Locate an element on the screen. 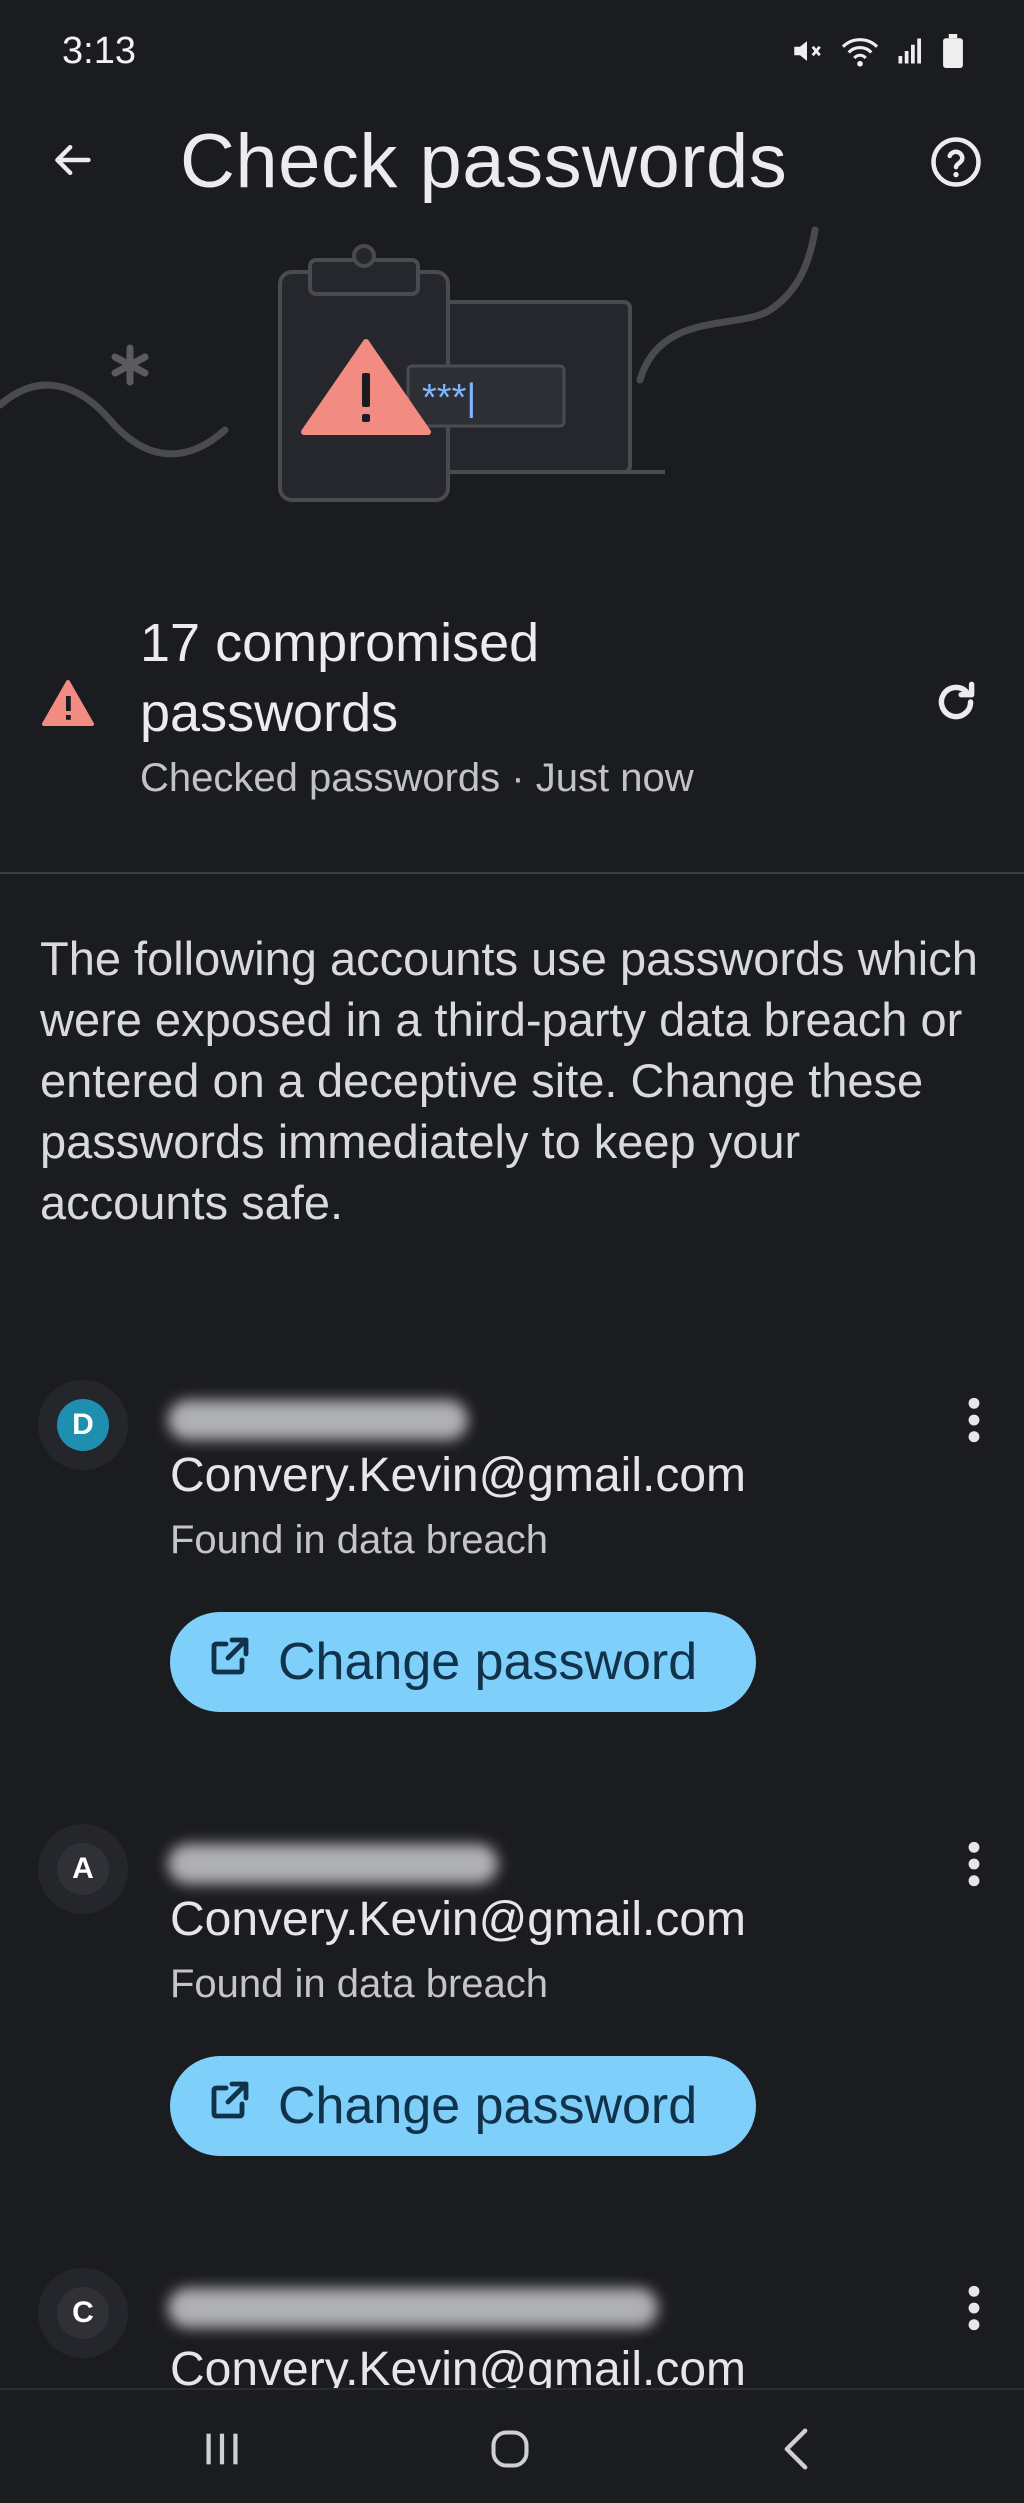 This screenshot has height=2503, width=1024. page-title: Check passwords is located at coordinates (484, 161).